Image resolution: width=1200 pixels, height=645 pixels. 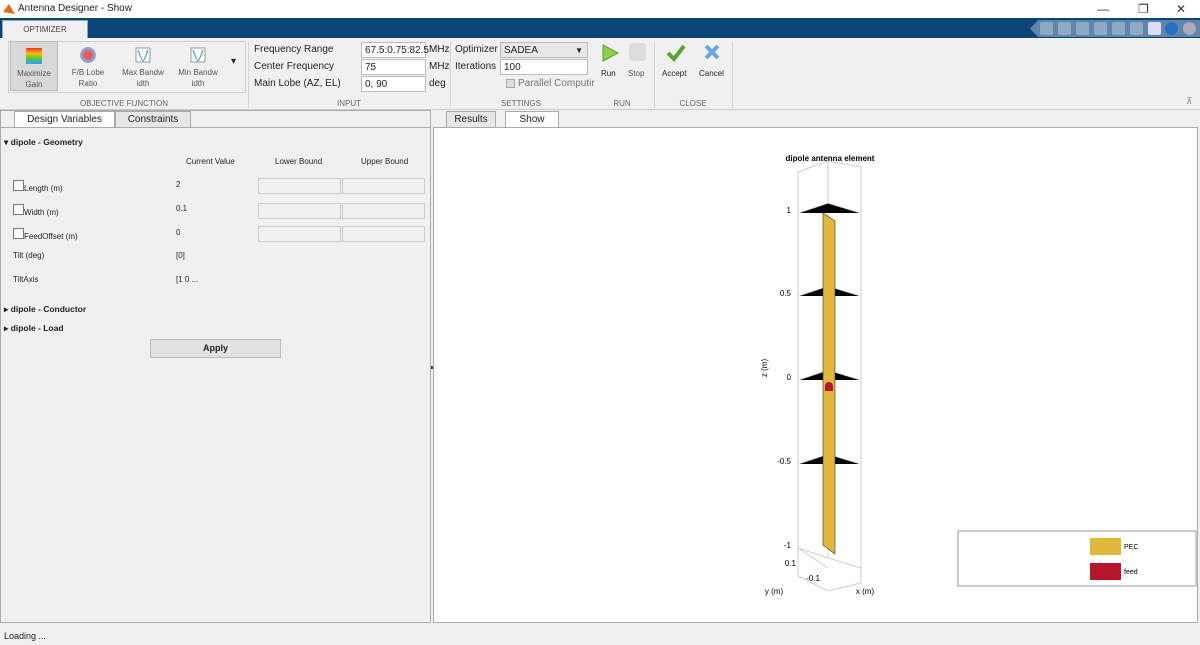 What do you see at coordinates (393, 84) in the screenshot?
I see `main-lobe-input: 0, 90` at bounding box center [393, 84].